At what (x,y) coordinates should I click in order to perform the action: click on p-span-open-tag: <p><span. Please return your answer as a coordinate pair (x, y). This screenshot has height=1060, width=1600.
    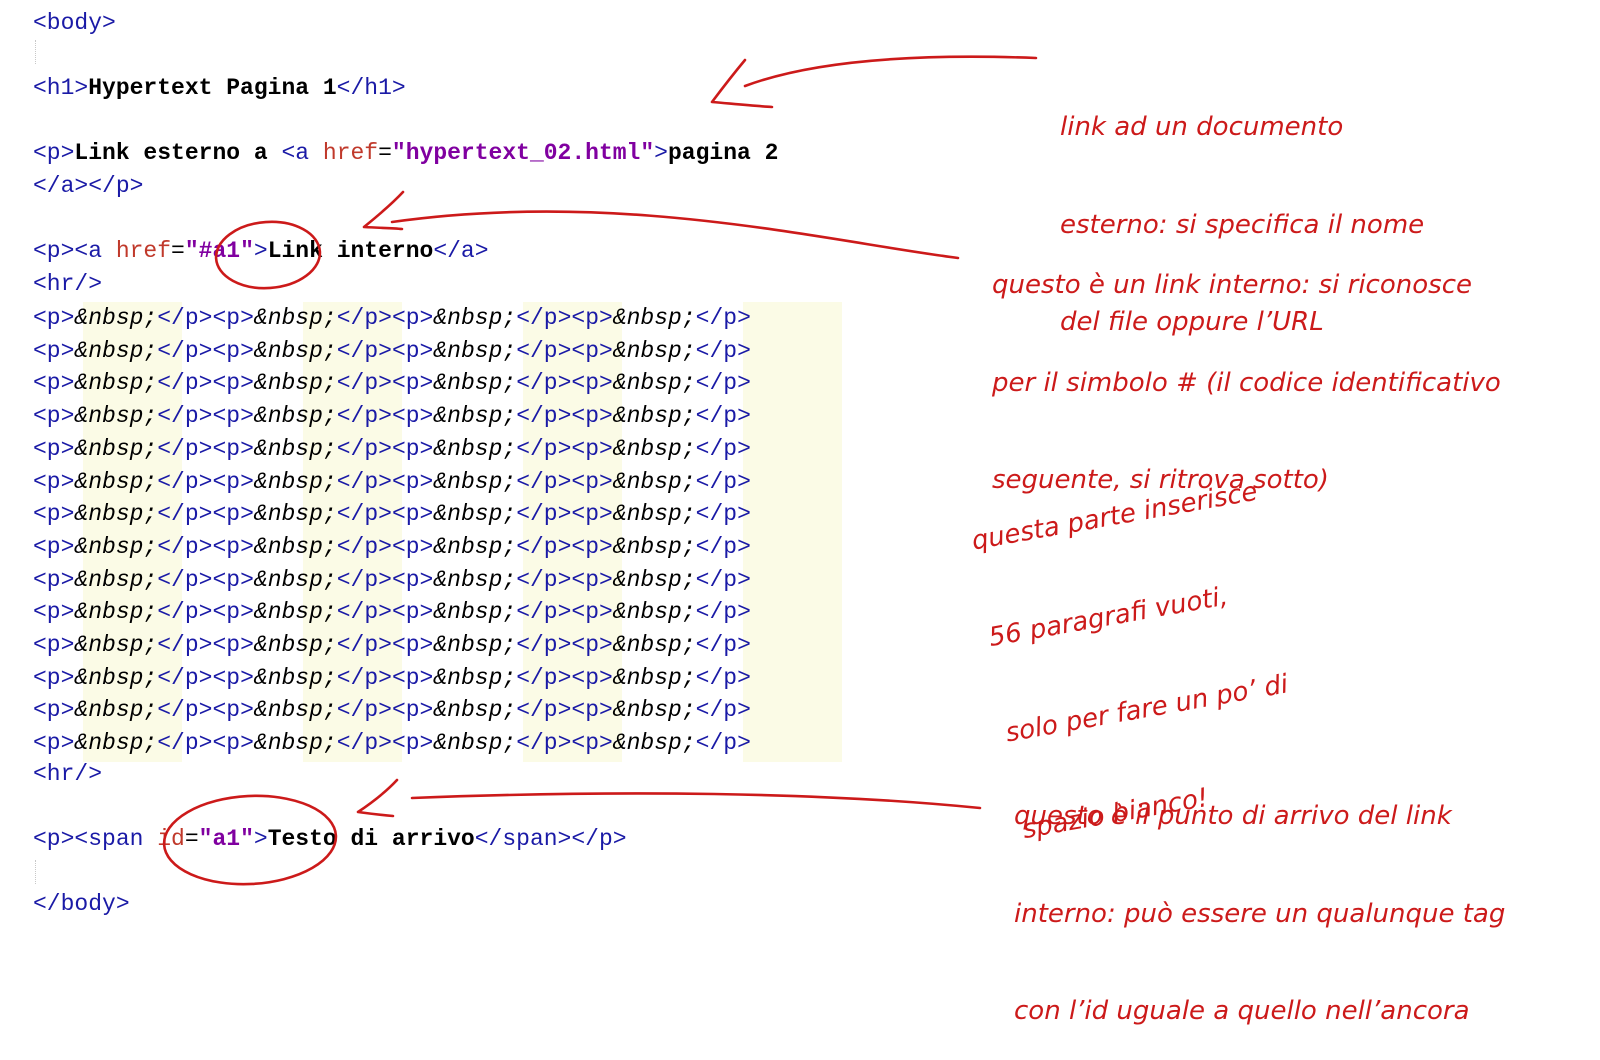
    Looking at the image, I should click on (95, 839).